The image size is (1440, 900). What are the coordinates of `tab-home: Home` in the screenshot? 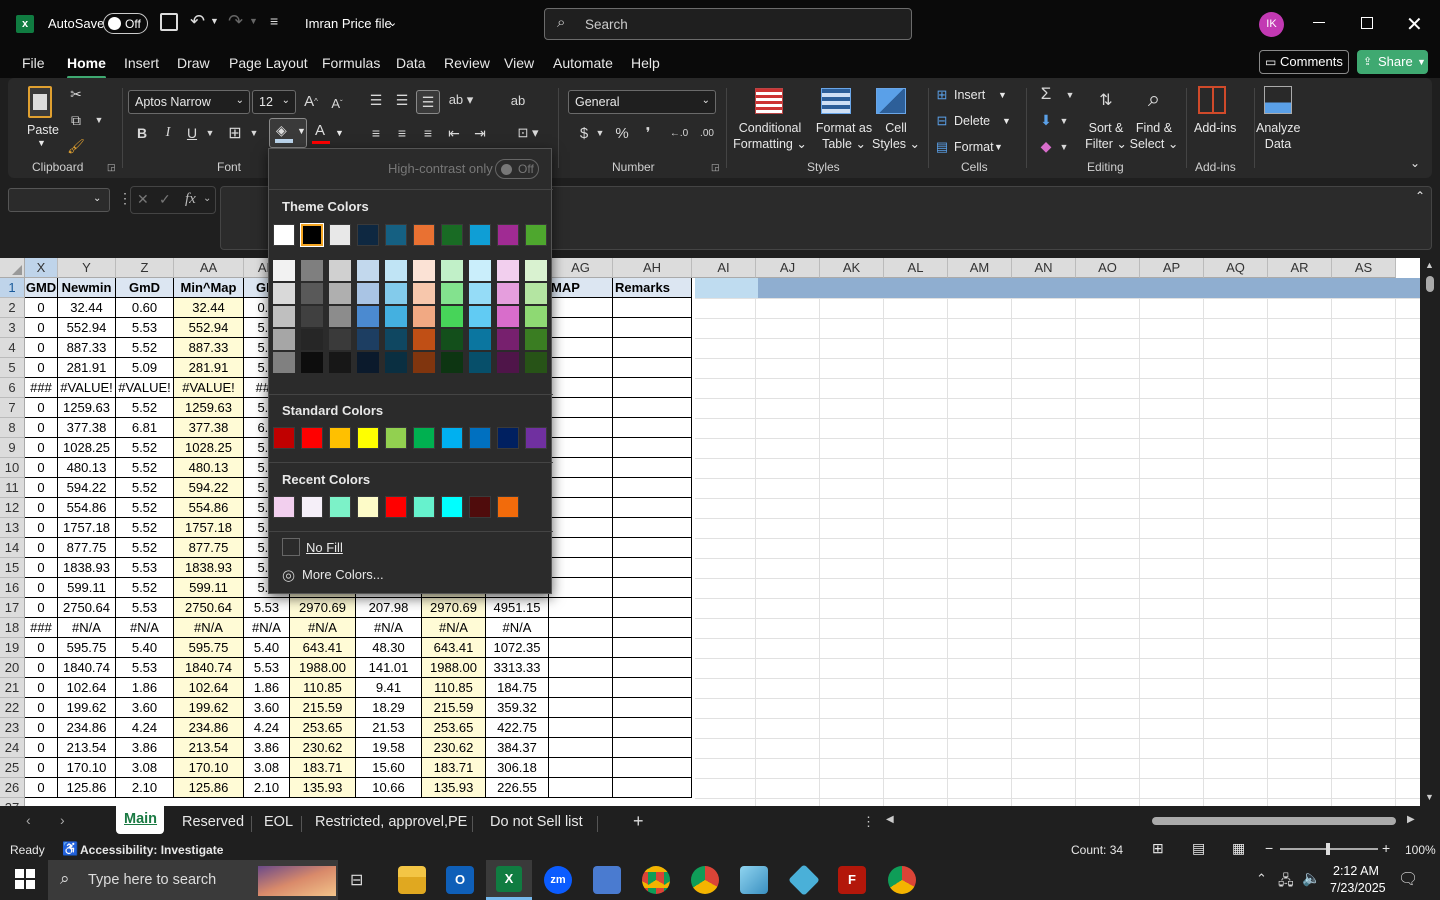 It's located at (86, 67).